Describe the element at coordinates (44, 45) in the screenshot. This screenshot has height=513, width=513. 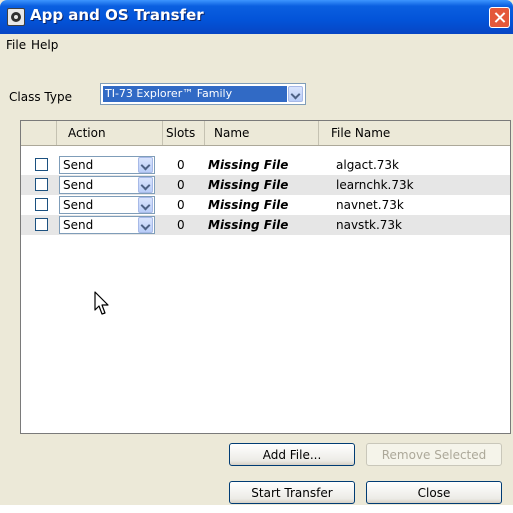
I see `menu-help: Help` at that location.